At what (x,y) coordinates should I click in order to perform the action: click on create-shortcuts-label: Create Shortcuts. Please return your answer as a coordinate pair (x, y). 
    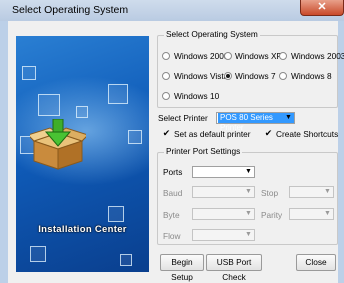
    Looking at the image, I should click on (307, 134).